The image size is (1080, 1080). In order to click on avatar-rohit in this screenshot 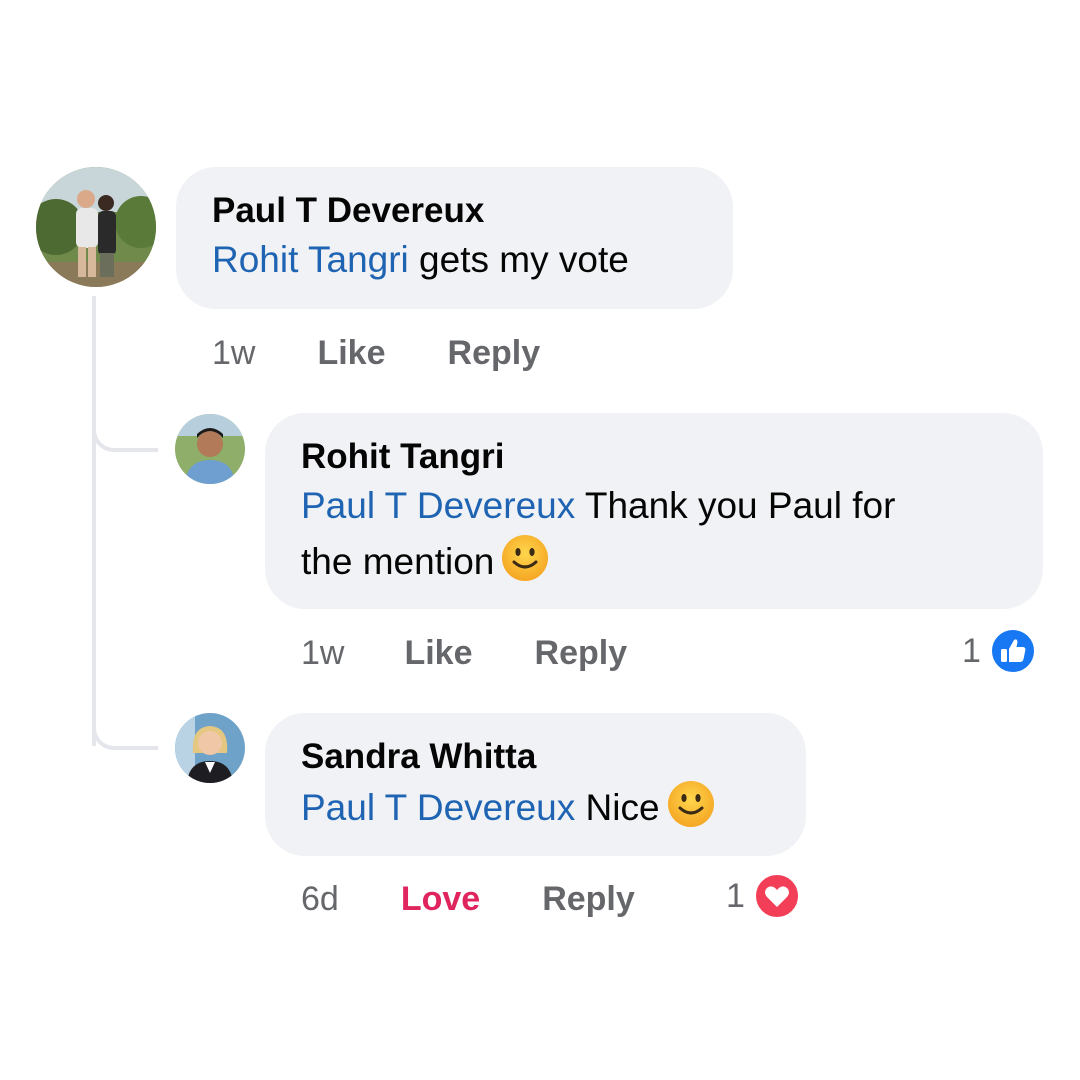, I will do `click(210, 449)`.